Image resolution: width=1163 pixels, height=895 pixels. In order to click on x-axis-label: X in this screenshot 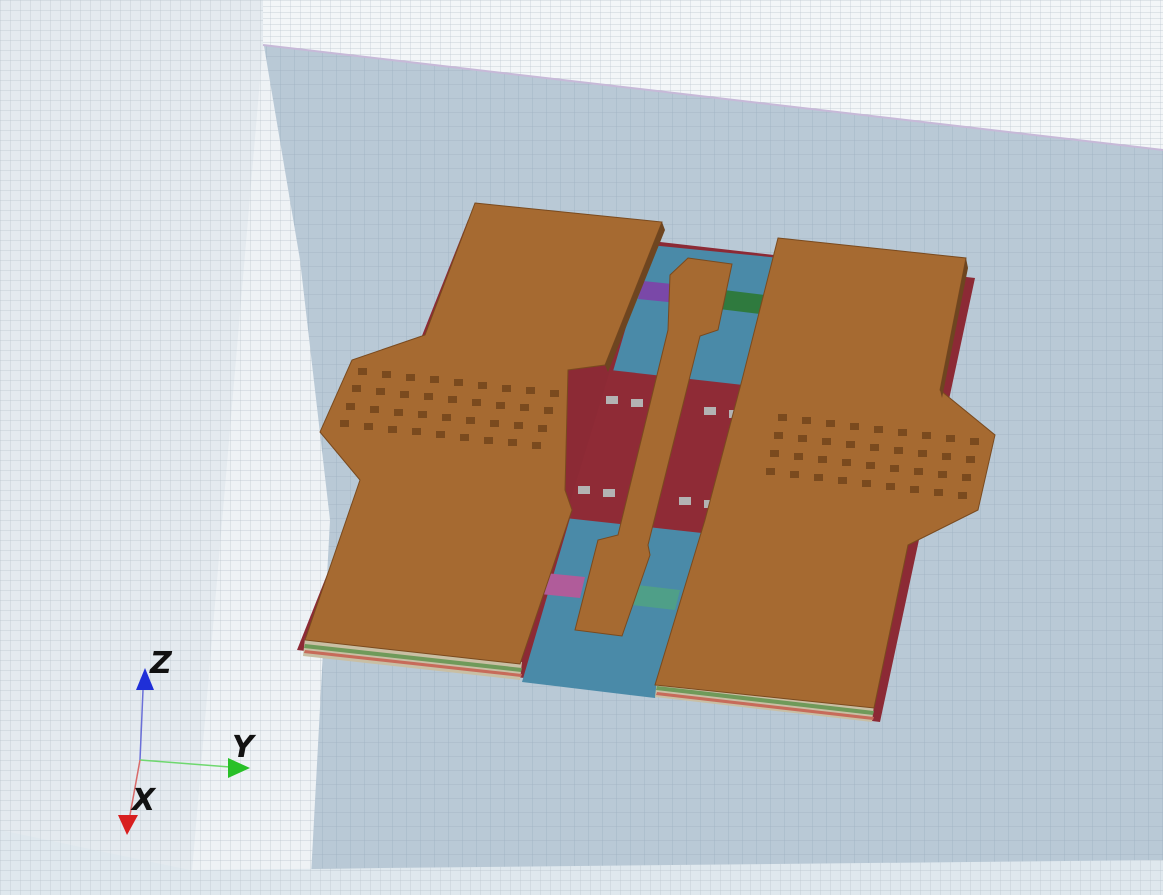, I will do `click(143, 800)`.